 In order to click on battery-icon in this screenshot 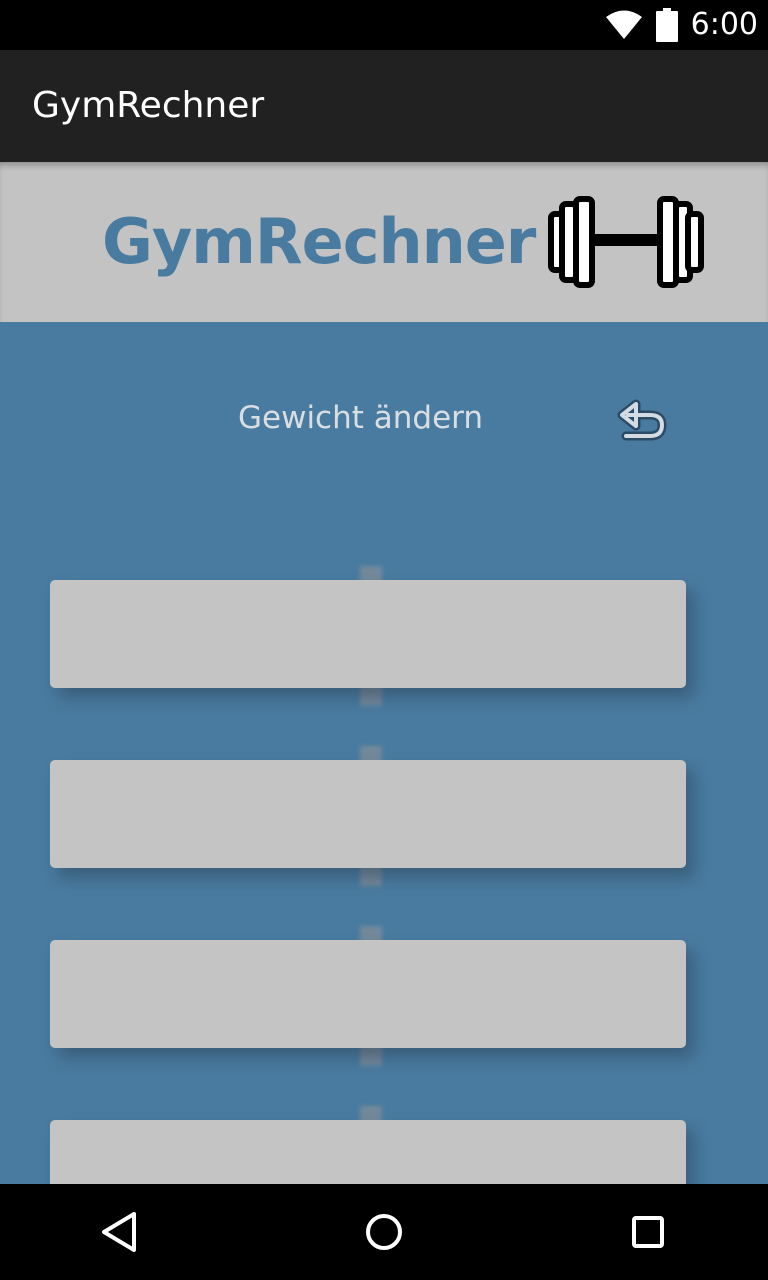, I will do `click(666, 25)`.